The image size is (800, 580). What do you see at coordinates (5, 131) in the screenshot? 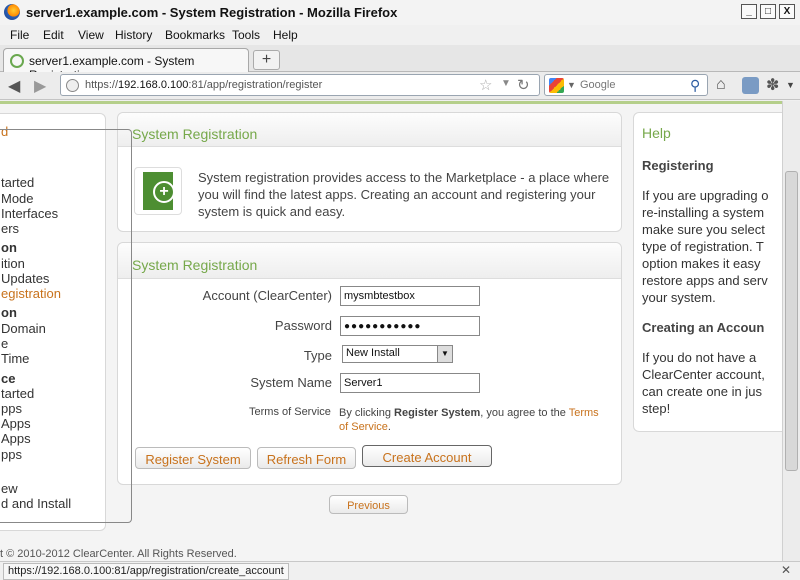
I see `sidebar-heading: d` at bounding box center [5, 131].